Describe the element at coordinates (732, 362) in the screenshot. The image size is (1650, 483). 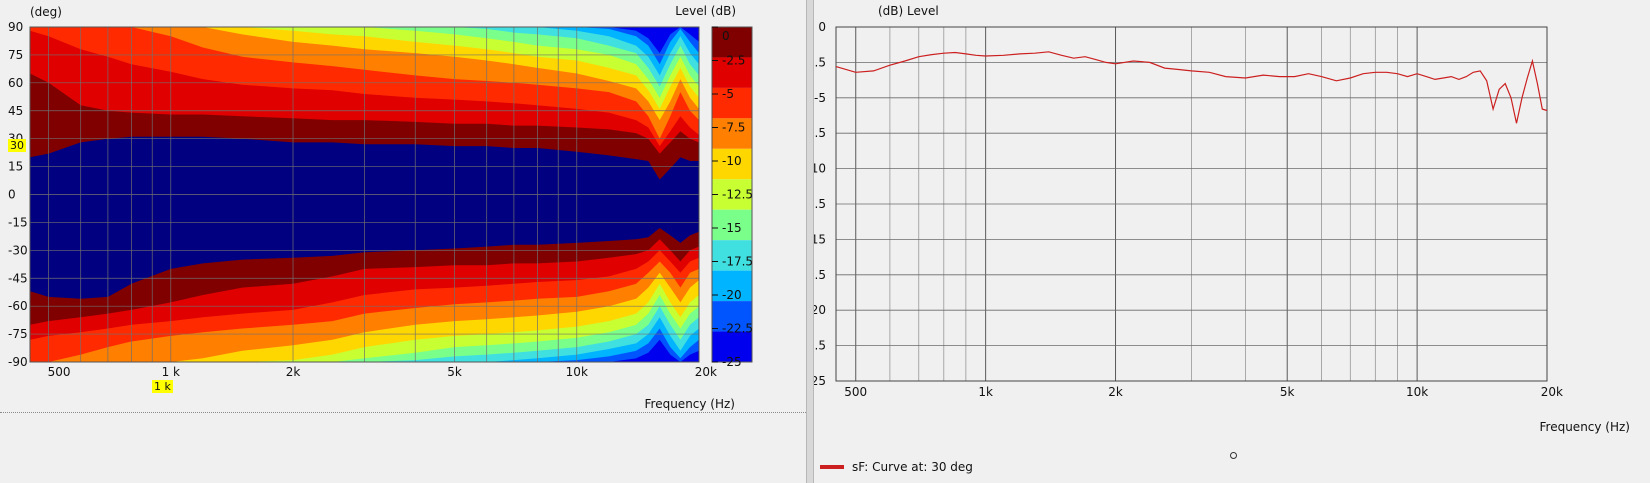
I see `colorbar-tick-label: -25` at that location.